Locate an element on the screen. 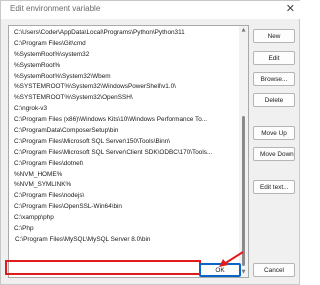  list-item: C:\xampp\php is located at coordinates (124, 218).